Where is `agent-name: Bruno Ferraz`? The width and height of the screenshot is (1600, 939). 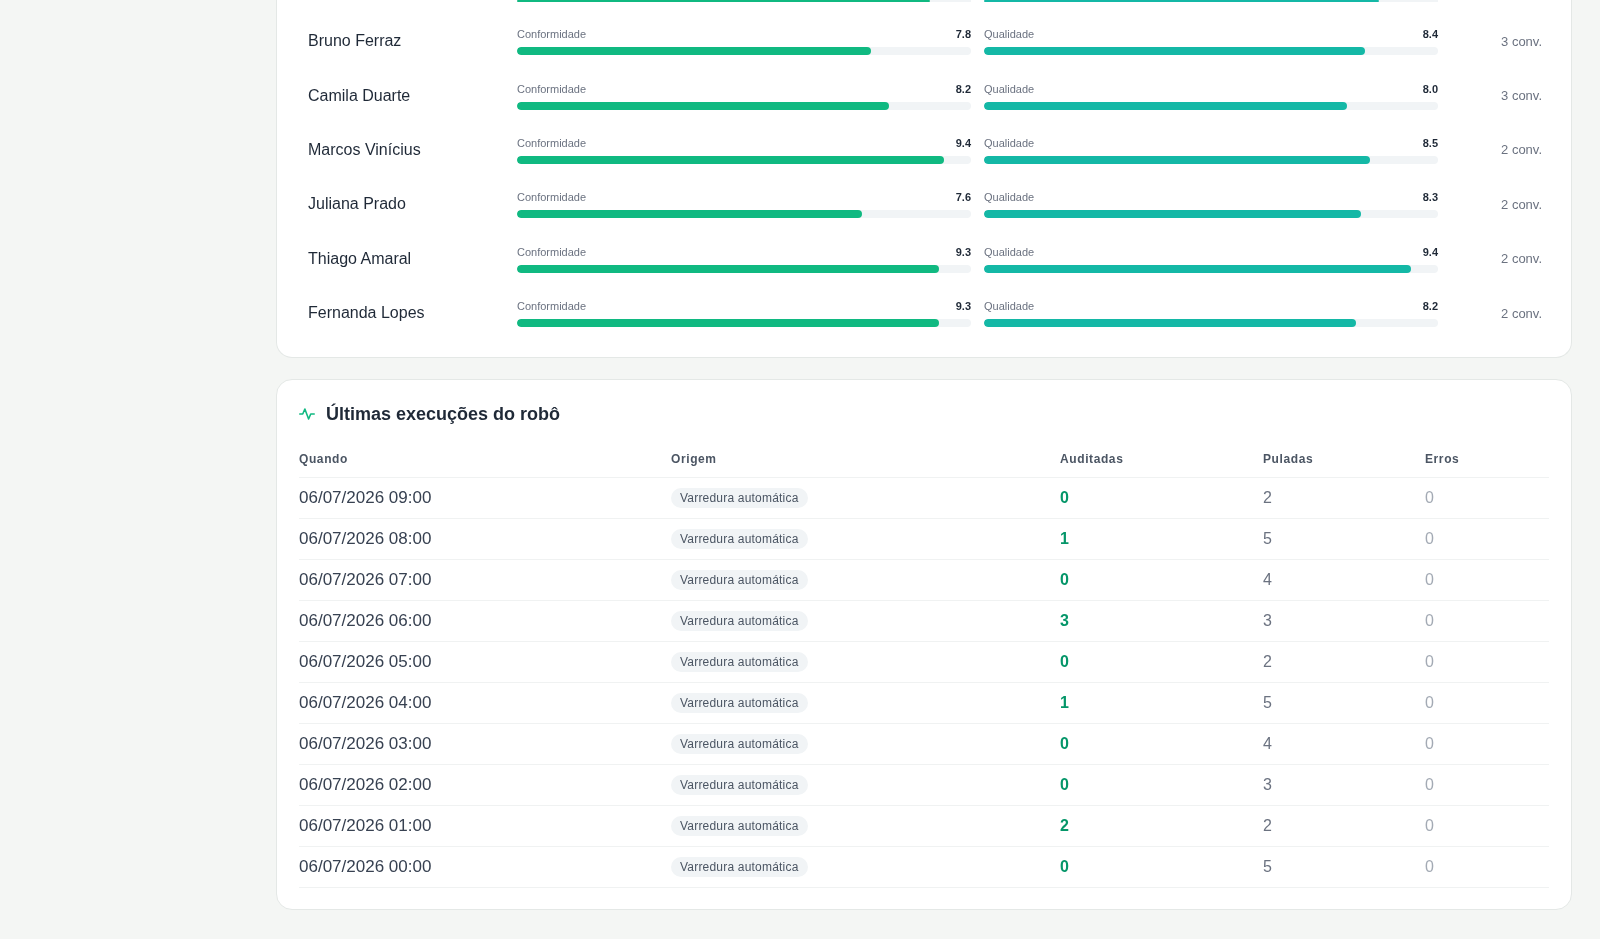
agent-name: Bruno Ferraz is located at coordinates (355, 41).